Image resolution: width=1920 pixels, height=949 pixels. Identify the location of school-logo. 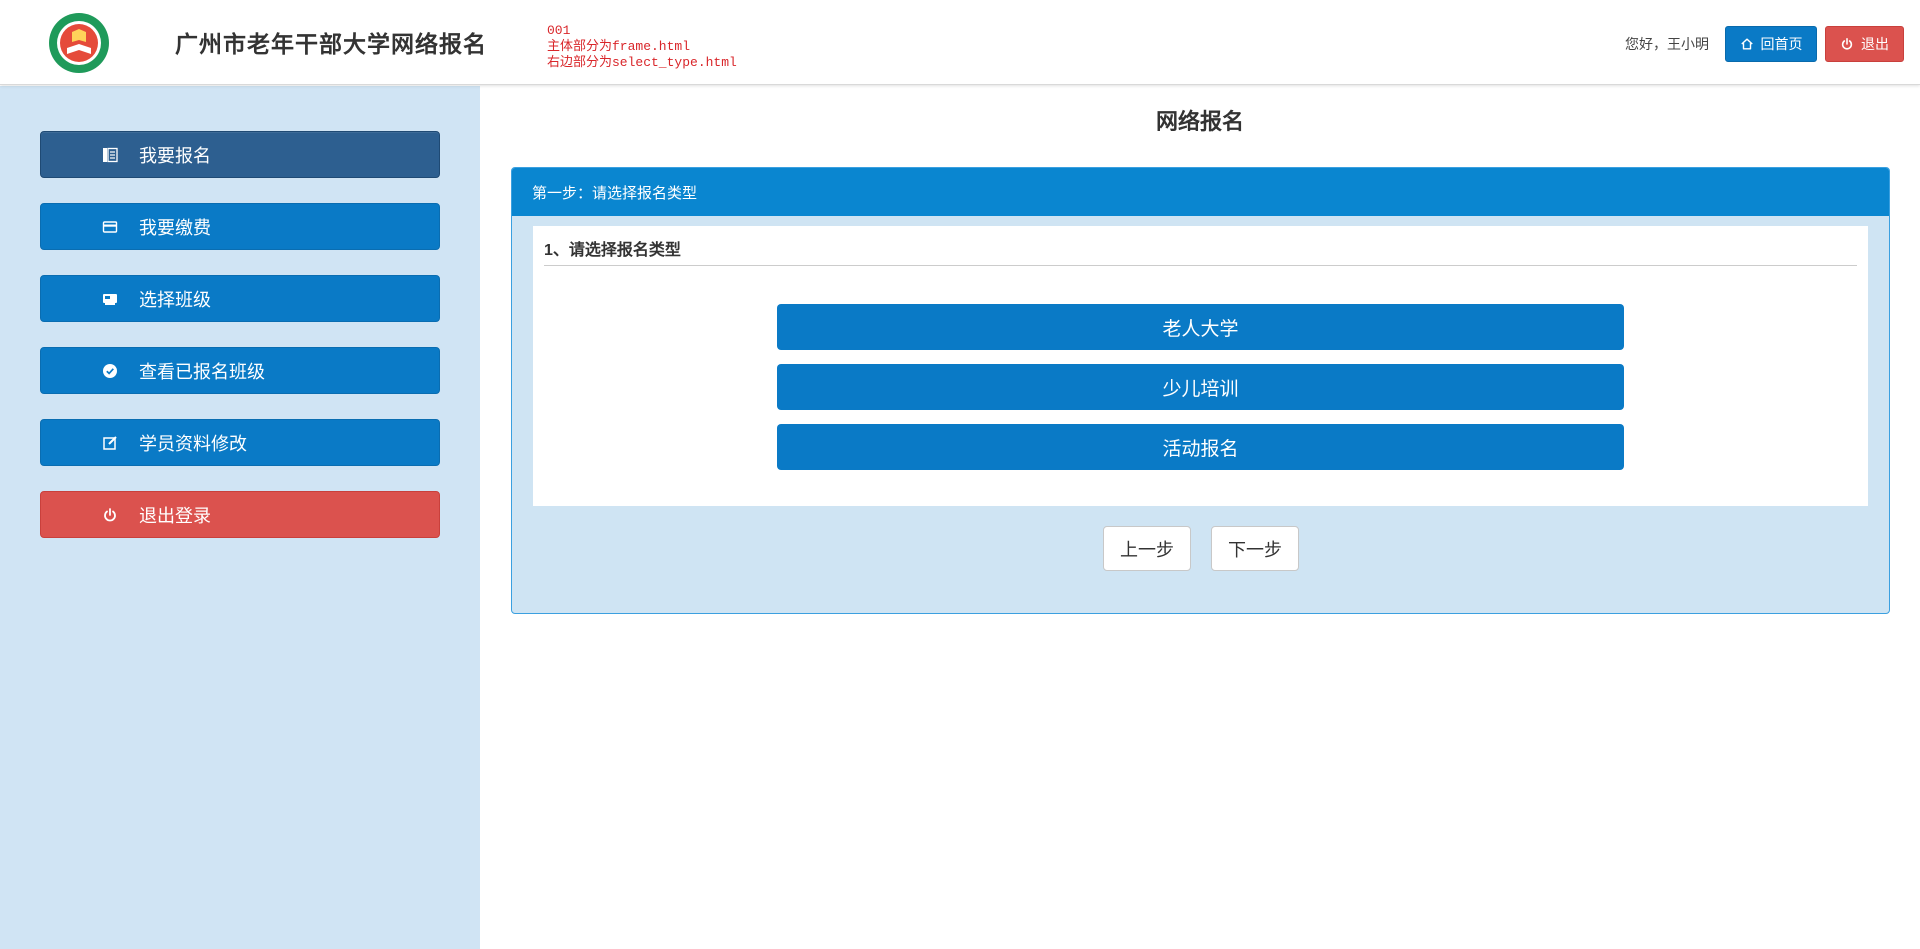
(79, 43).